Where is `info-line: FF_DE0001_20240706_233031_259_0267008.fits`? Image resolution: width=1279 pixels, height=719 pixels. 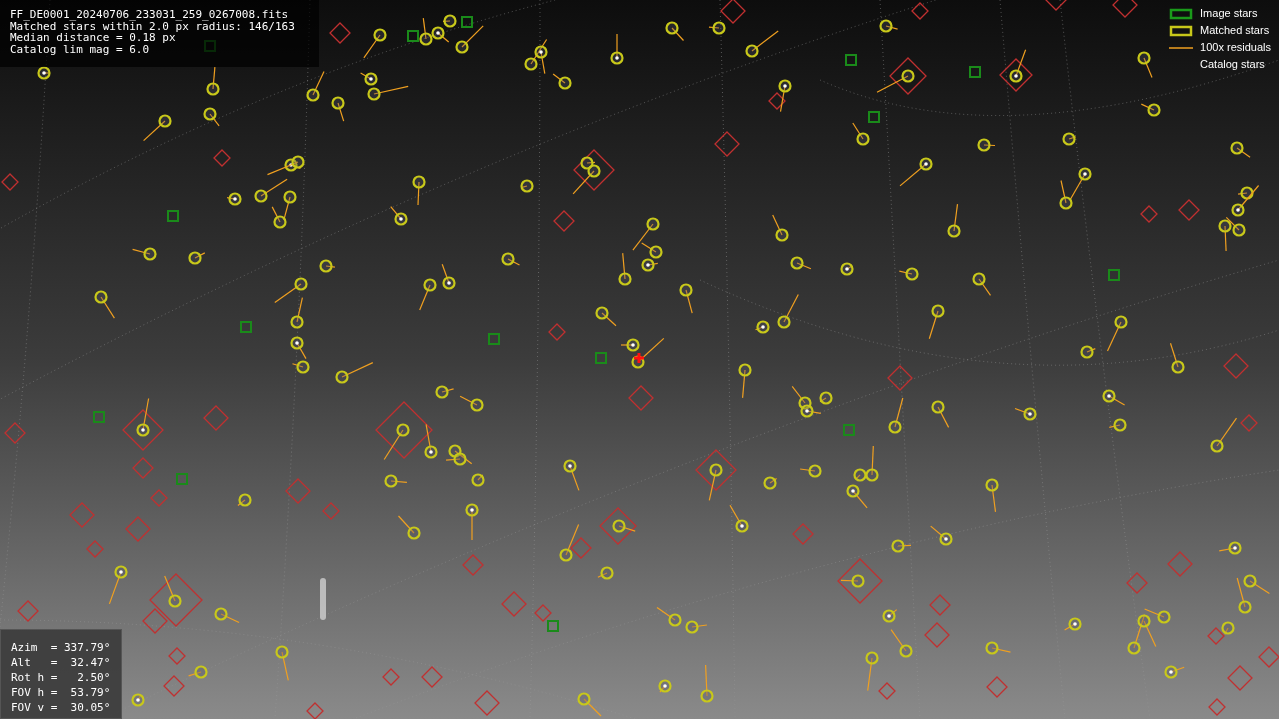 info-line: FF_DE0001_20240706_233031_259_0267008.fits is located at coordinates (149, 15).